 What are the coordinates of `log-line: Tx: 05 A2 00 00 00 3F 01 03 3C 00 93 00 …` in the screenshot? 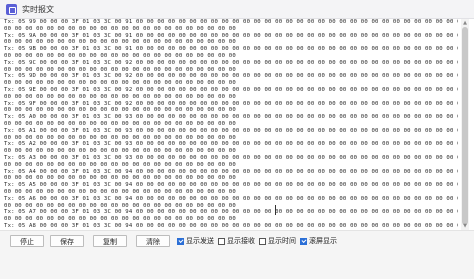 It's located at (231, 144).